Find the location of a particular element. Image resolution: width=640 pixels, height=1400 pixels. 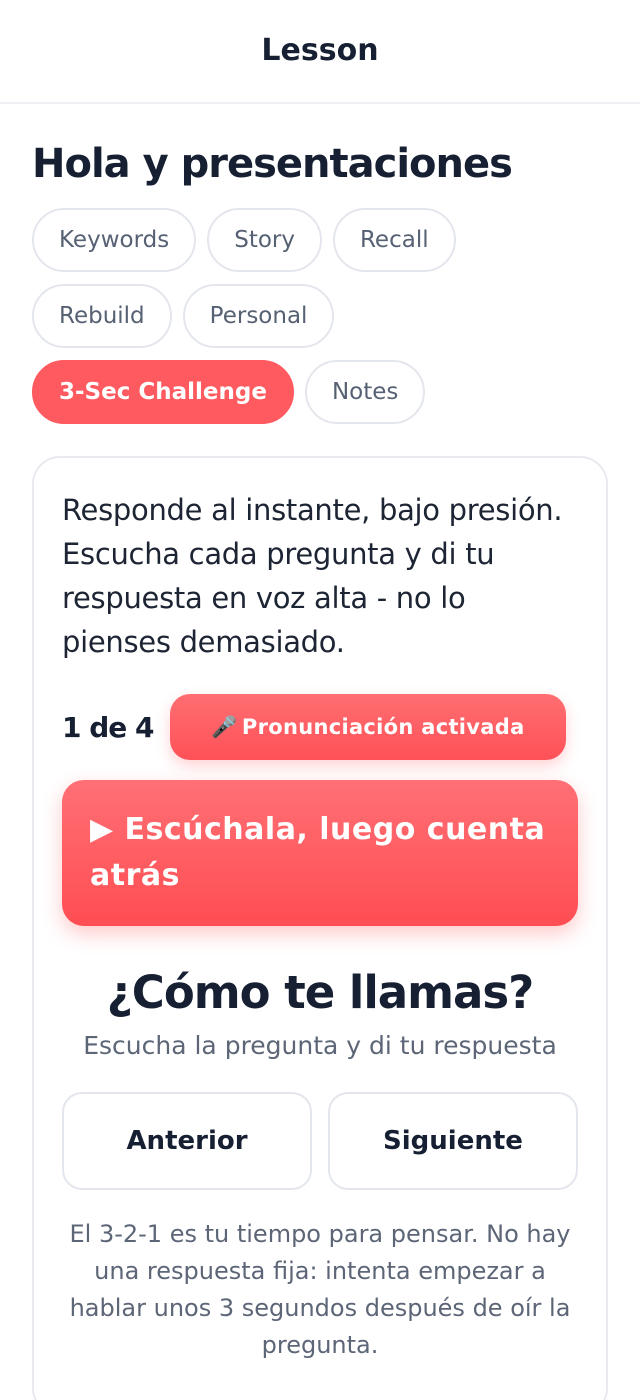

listen-countdown-button: ▶ Escúchala, luego cuenta atrás is located at coordinates (320, 853).